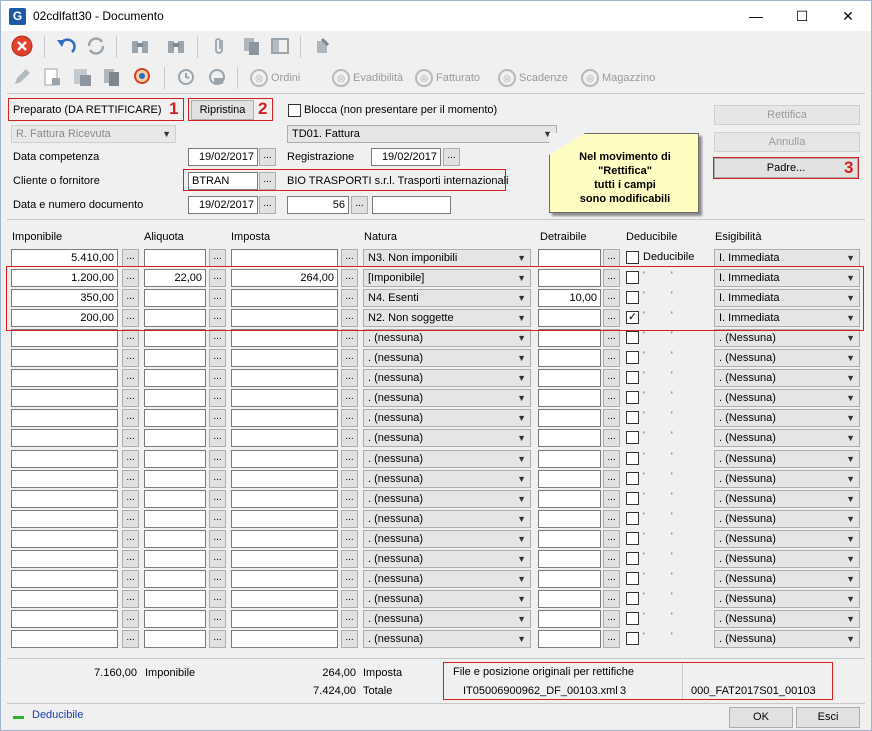 The height and width of the screenshot is (731, 872). What do you see at coordinates (64, 258) in the screenshot?
I see `imponibile-field: 5.410,00` at bounding box center [64, 258].